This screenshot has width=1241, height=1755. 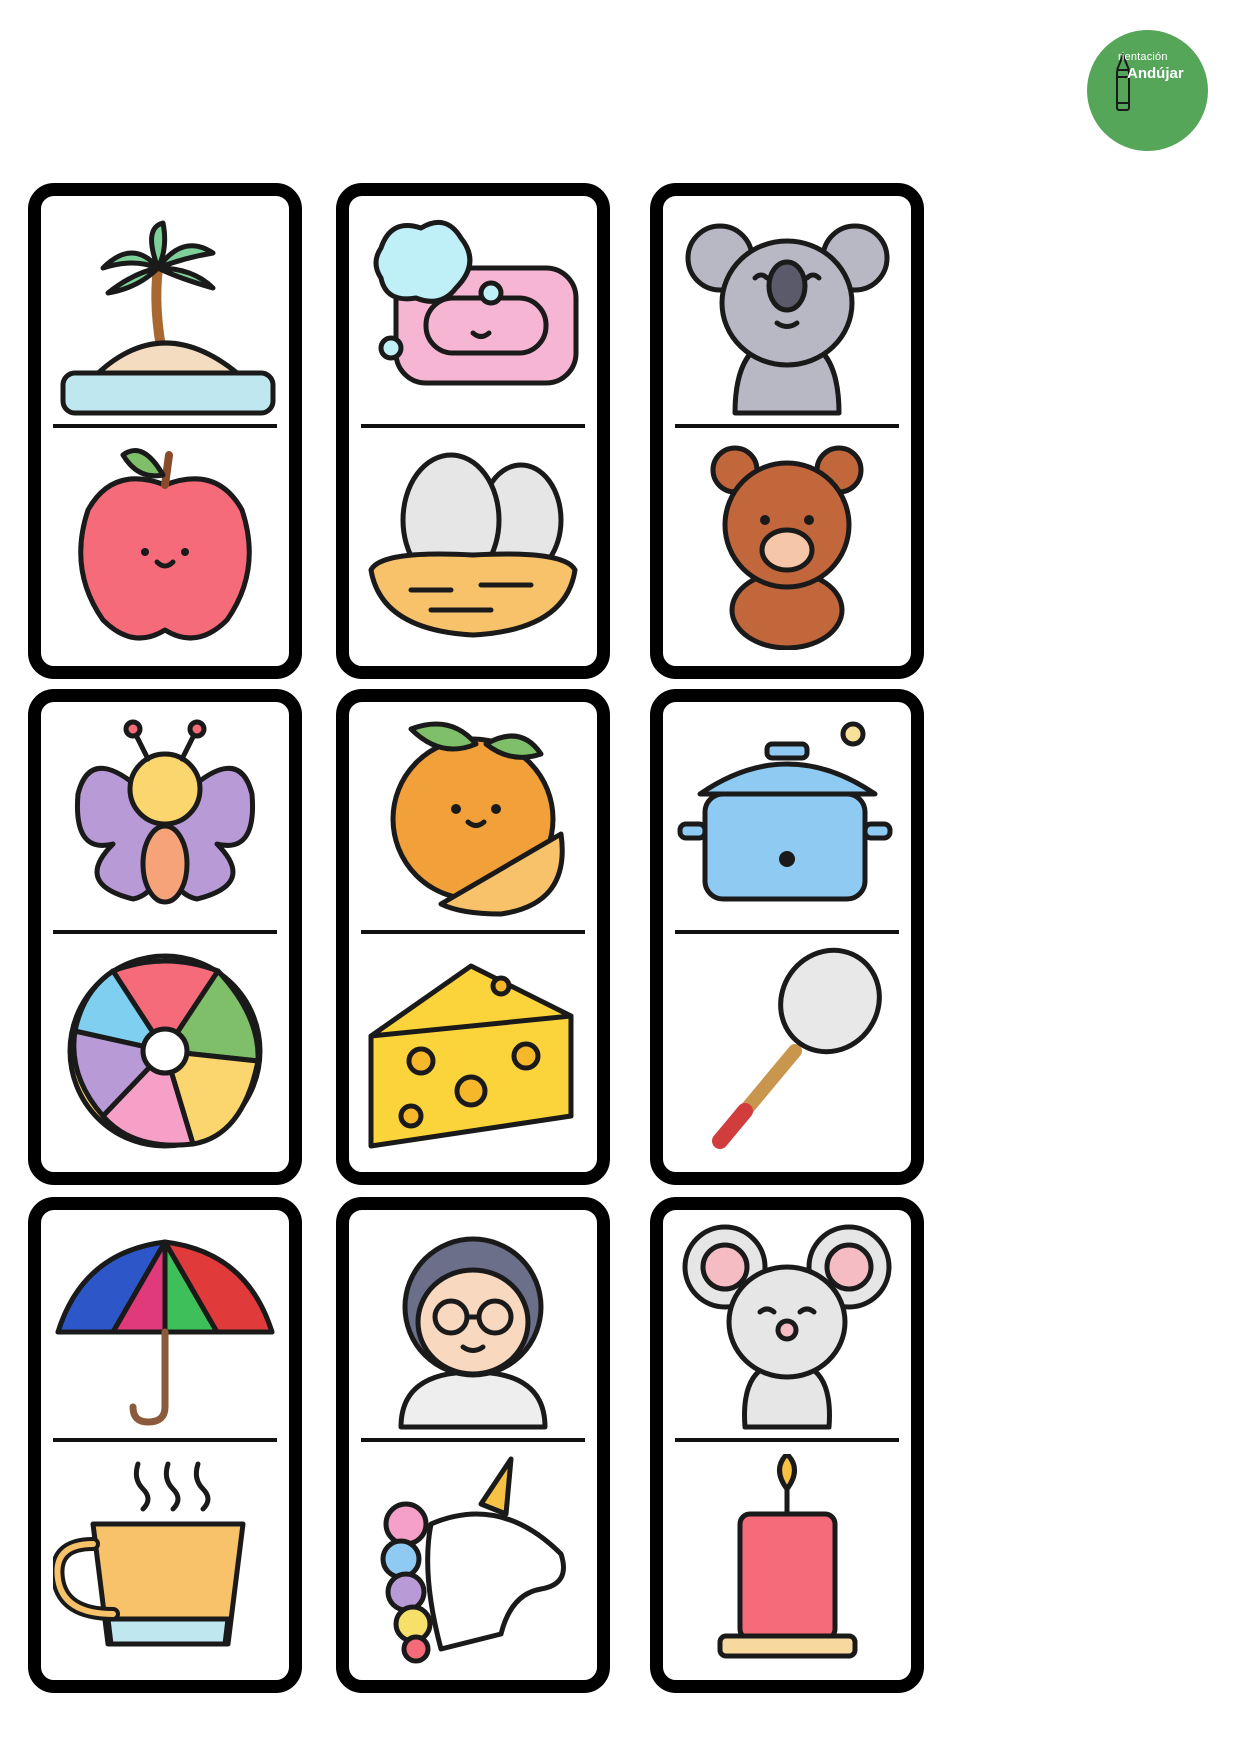 I want to click on koala-icon, so click(x=787, y=313).